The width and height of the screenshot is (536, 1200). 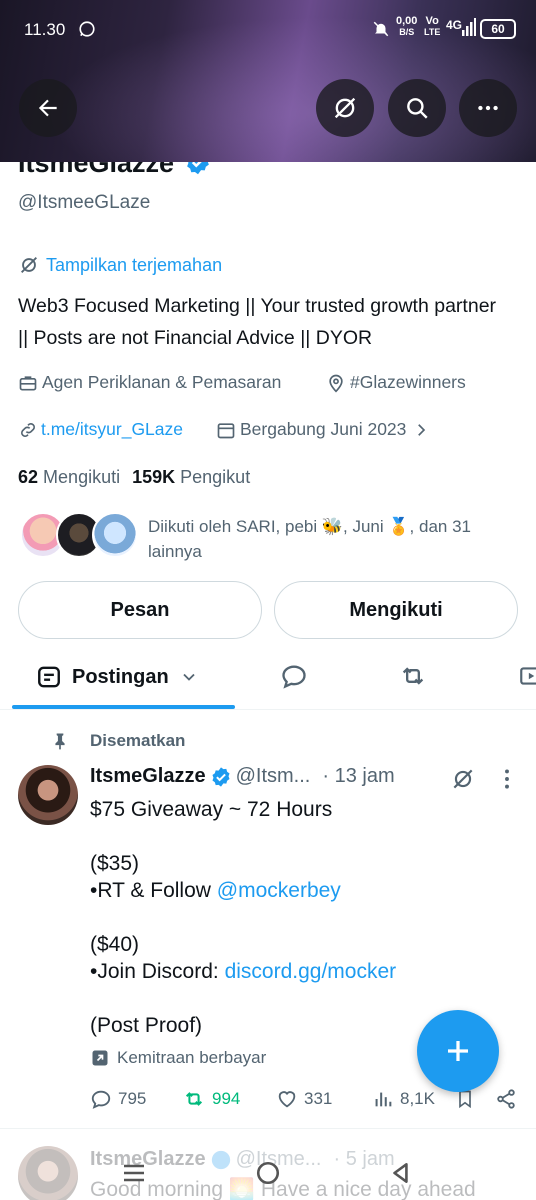 I want to click on link-icon, so click(x=28, y=429).